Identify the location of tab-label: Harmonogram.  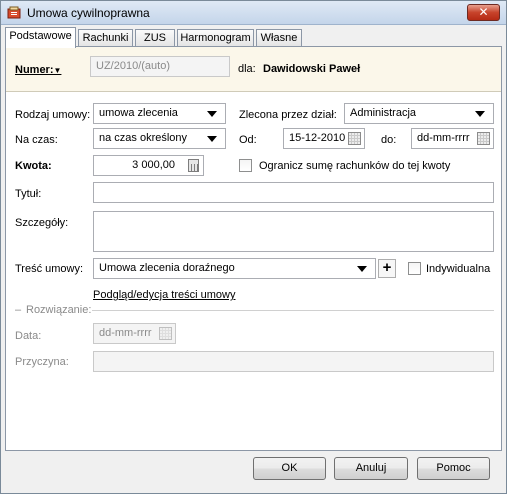
(215, 38).